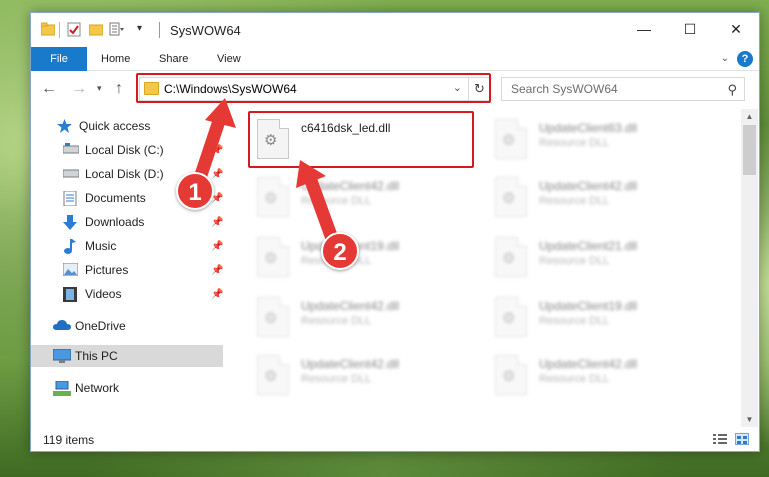  What do you see at coordinates (340, 251) in the screenshot?
I see `step-badge-2: 2` at bounding box center [340, 251].